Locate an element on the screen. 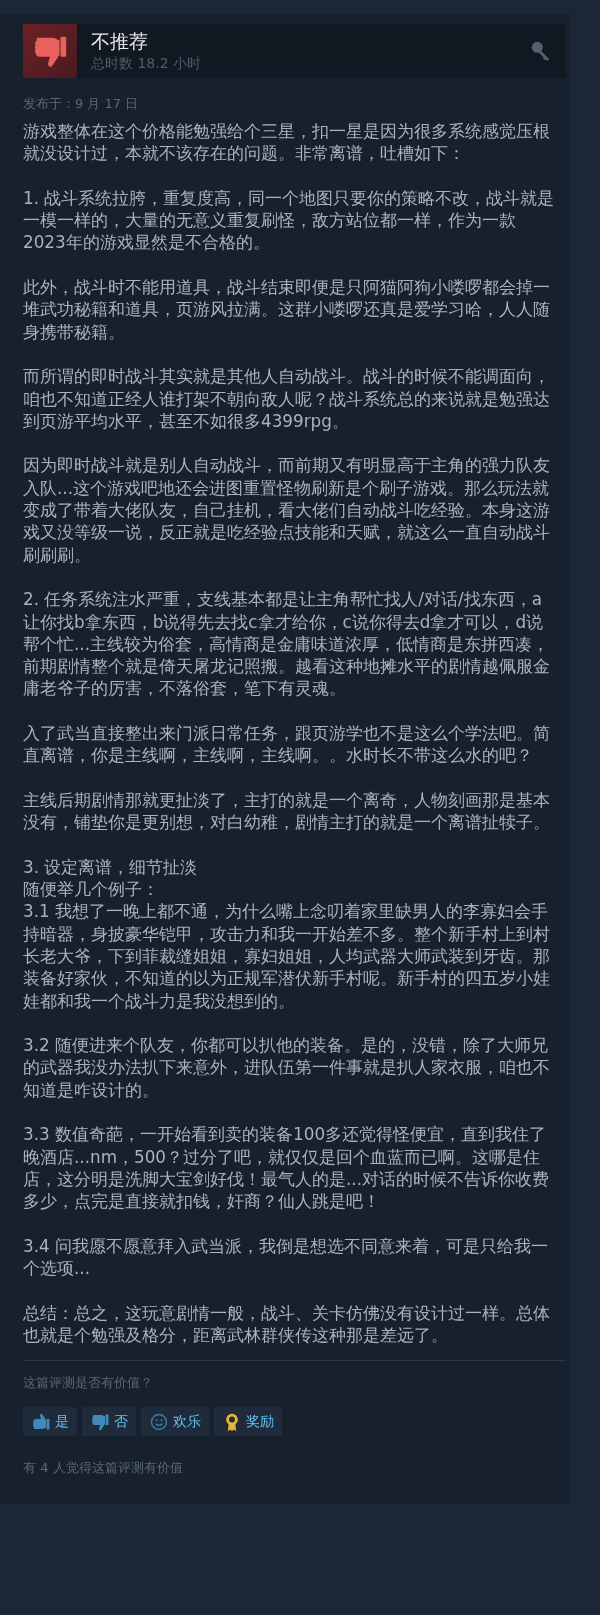  smiley-icon is located at coordinates (159, 1421).